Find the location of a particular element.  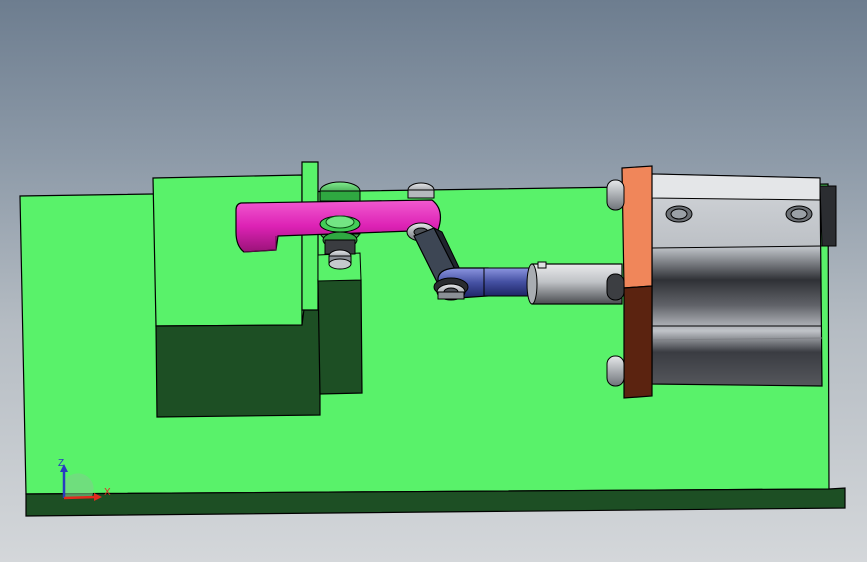

triad-z-label: Z is located at coordinates (61, 463).